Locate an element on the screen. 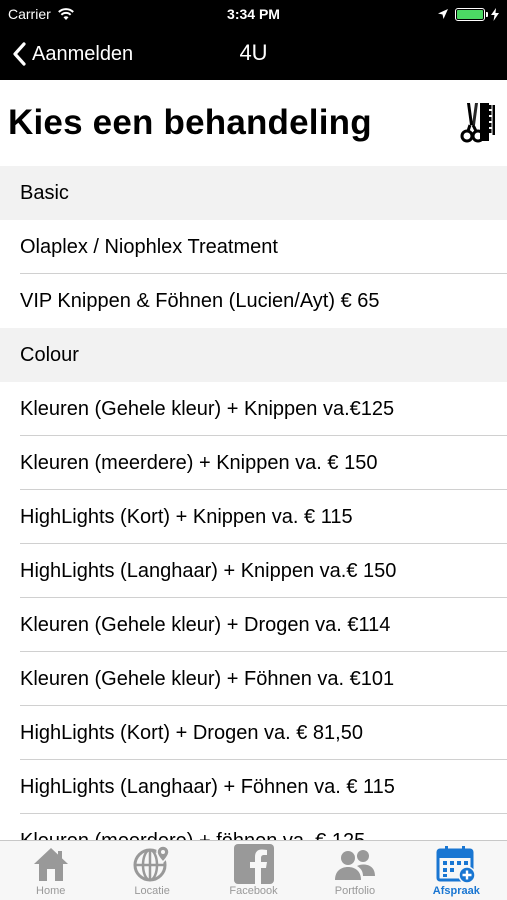 This screenshot has width=507, height=900. tab-home: Home is located at coordinates (50, 870).